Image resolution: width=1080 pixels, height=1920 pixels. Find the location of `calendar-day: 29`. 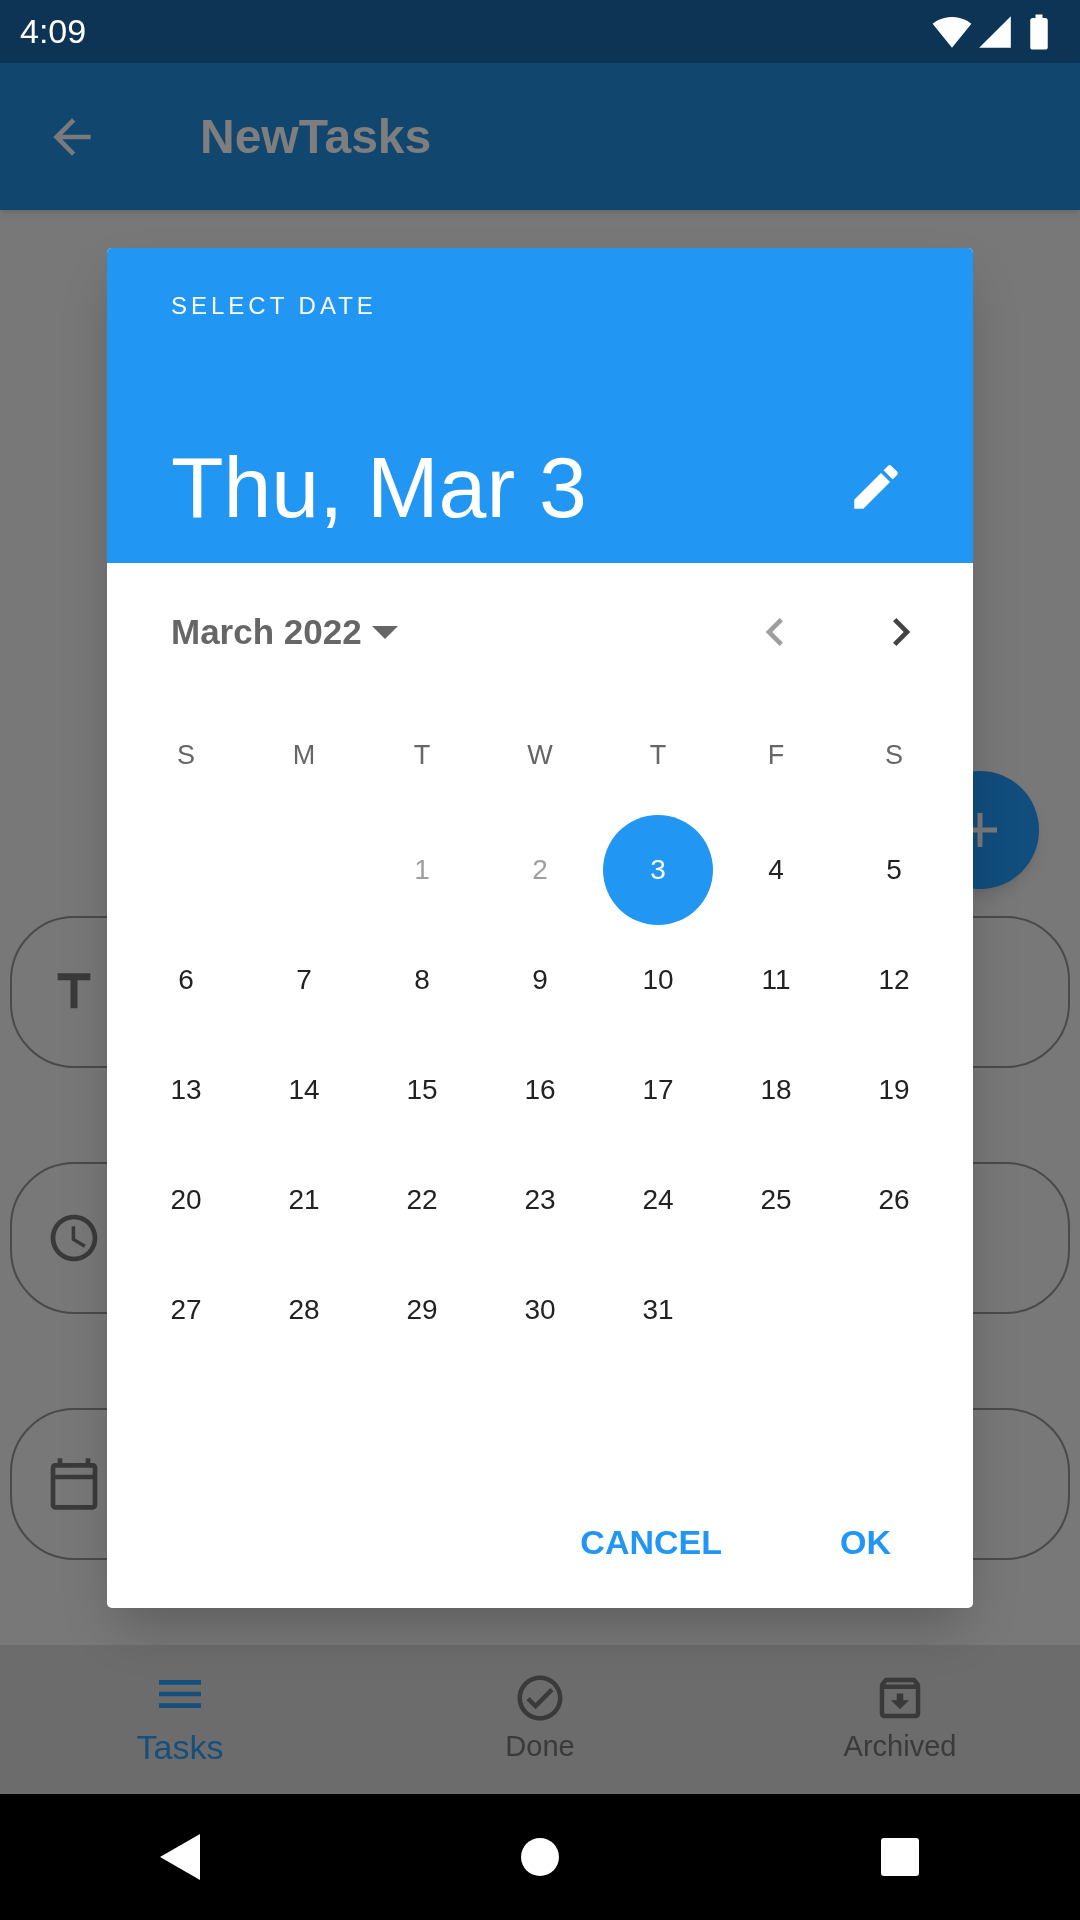

calendar-day: 29 is located at coordinates (422, 1310).